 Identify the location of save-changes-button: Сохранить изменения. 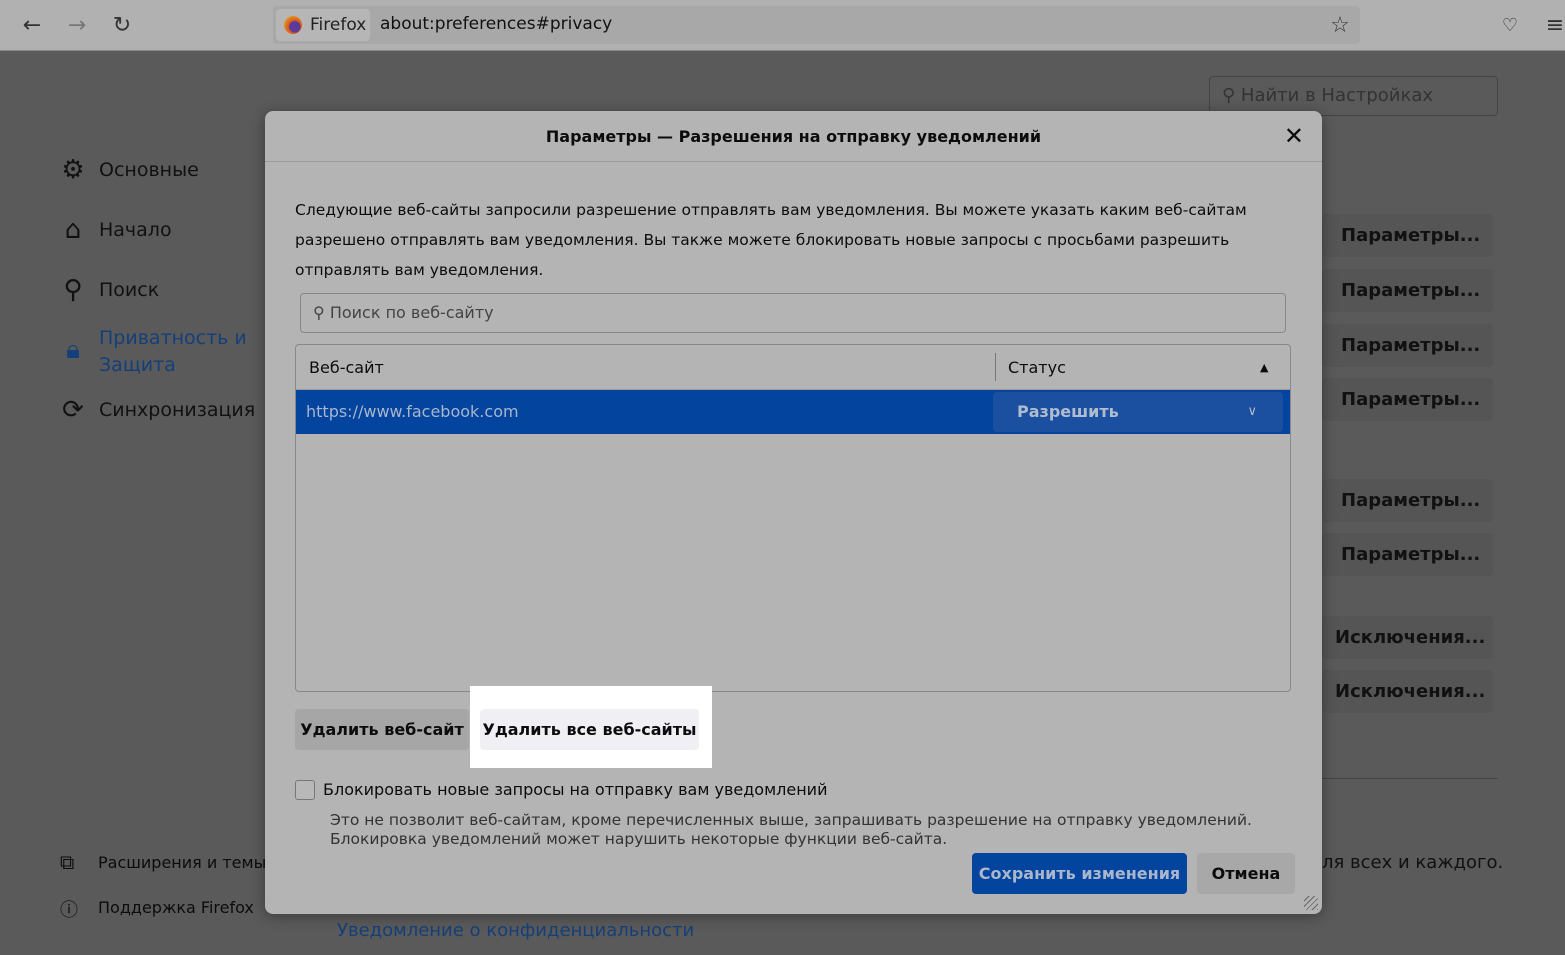
(1079, 873).